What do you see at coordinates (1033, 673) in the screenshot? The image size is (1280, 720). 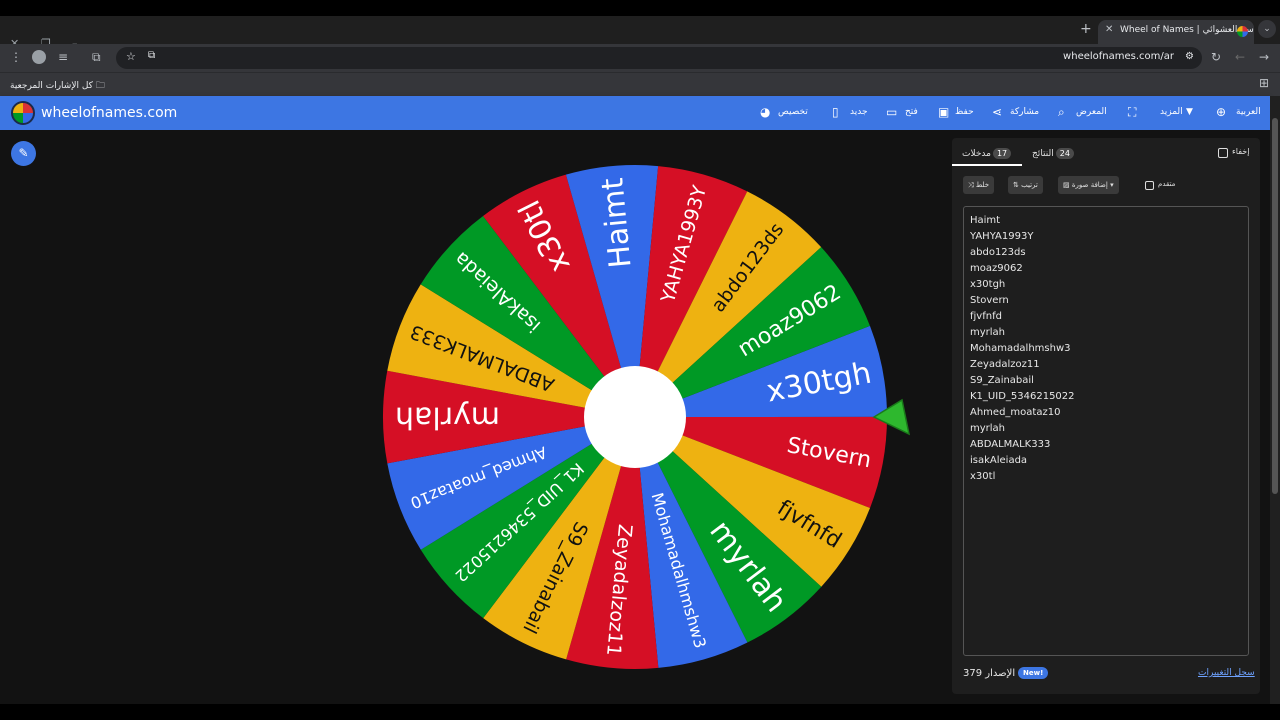 I see `new-badge: New!` at bounding box center [1033, 673].